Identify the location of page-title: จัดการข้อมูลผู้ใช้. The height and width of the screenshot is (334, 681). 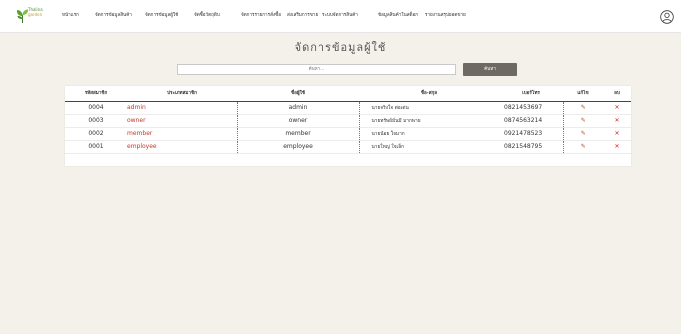
(340, 47).